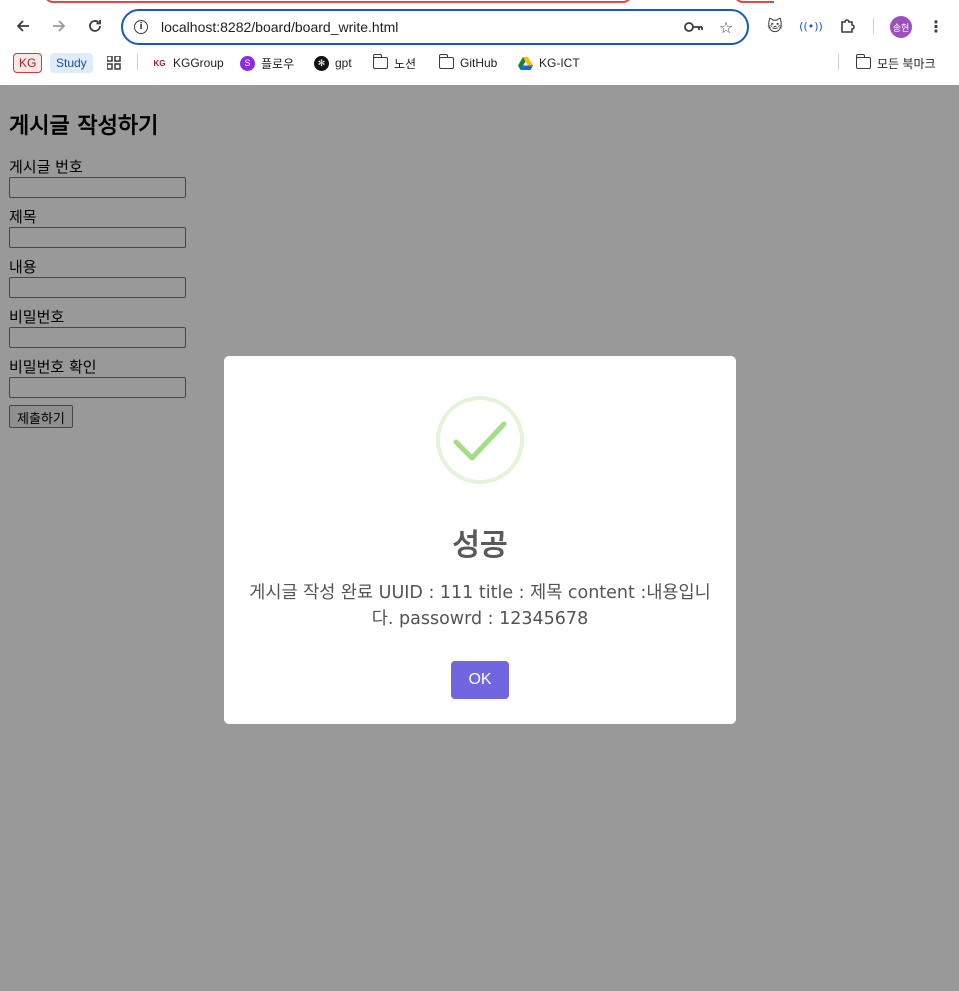 The height and width of the screenshot is (991, 959). What do you see at coordinates (333, 63) in the screenshot?
I see `bookmark-gpt: ✻ gpt` at bounding box center [333, 63].